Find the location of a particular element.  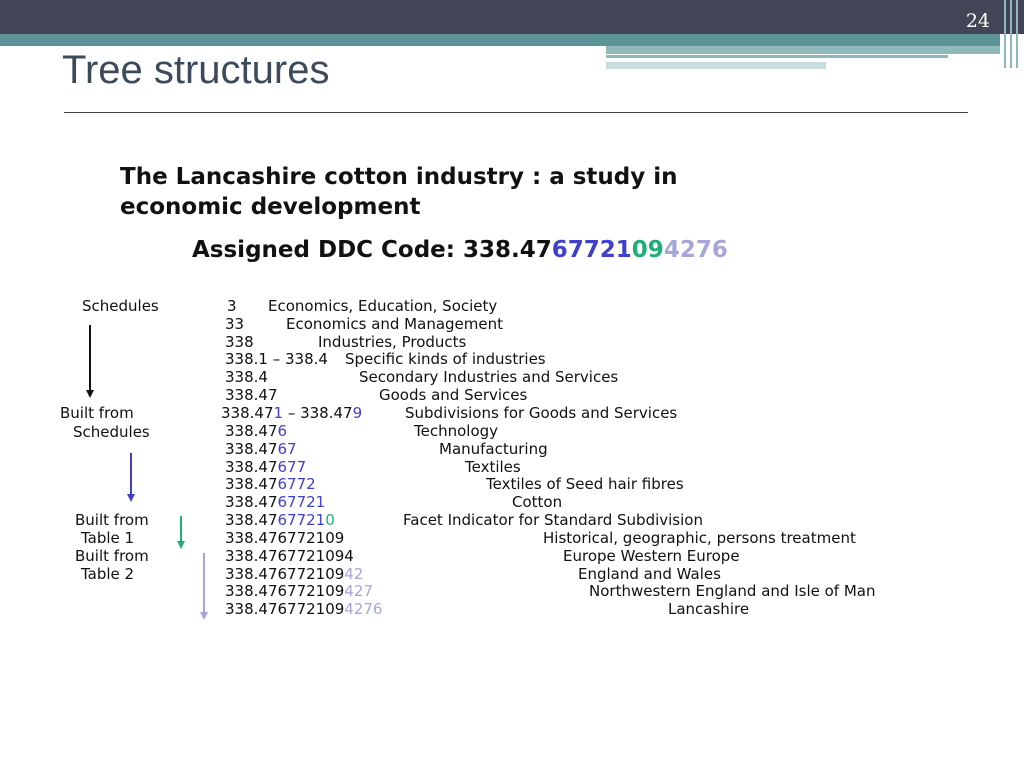

ddc-description: Technology is located at coordinates (456, 431).